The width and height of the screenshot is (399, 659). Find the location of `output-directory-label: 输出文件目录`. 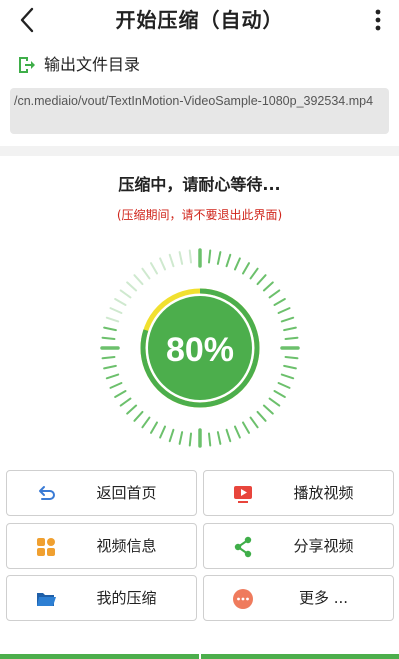

output-directory-label: 输出文件目录 is located at coordinates (92, 64).